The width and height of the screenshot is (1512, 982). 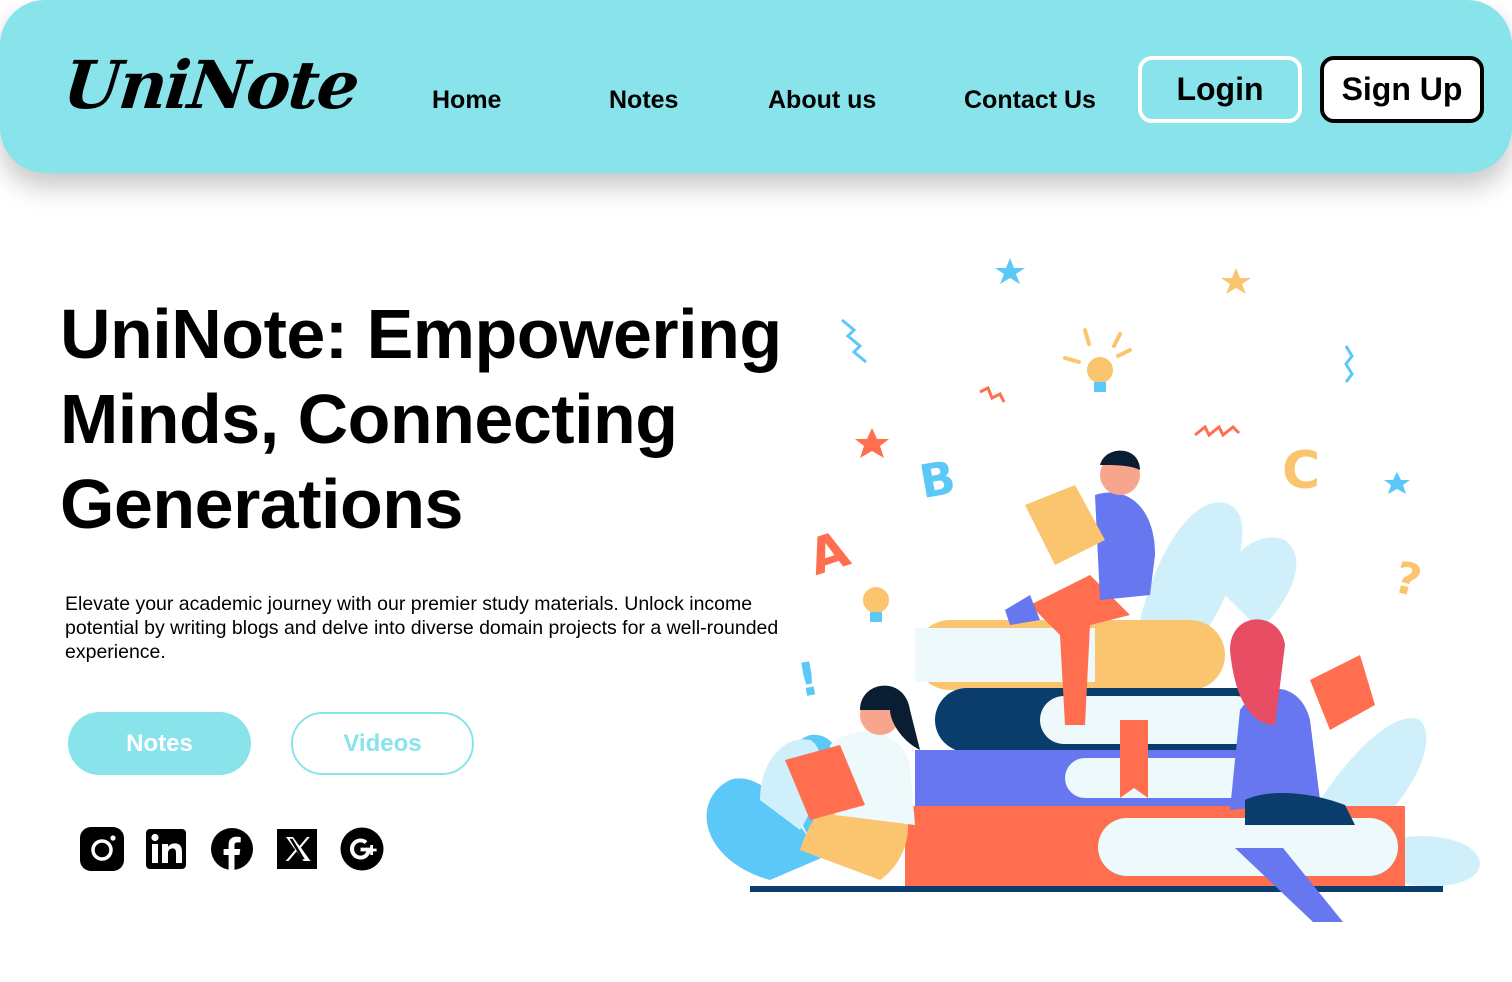 I want to click on notes-button: Notes, so click(x=159, y=743).